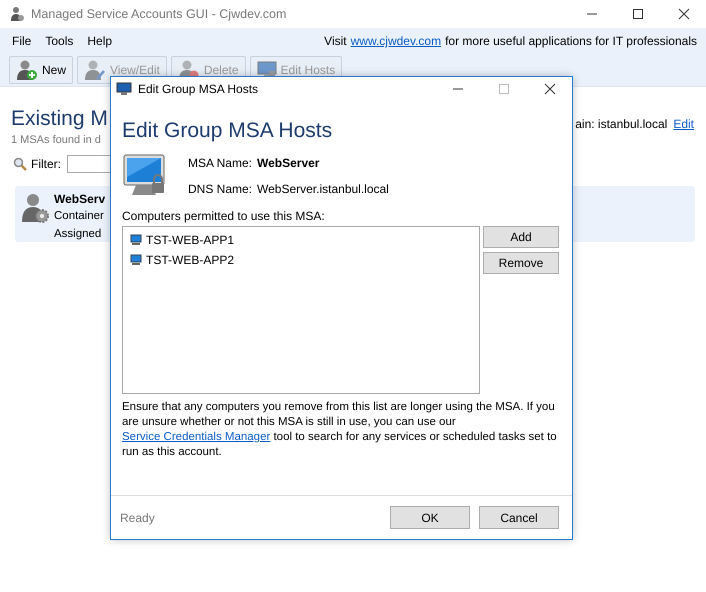 The image size is (706, 592). What do you see at coordinates (95, 70) in the screenshot?
I see `user-edit-icon` at bounding box center [95, 70].